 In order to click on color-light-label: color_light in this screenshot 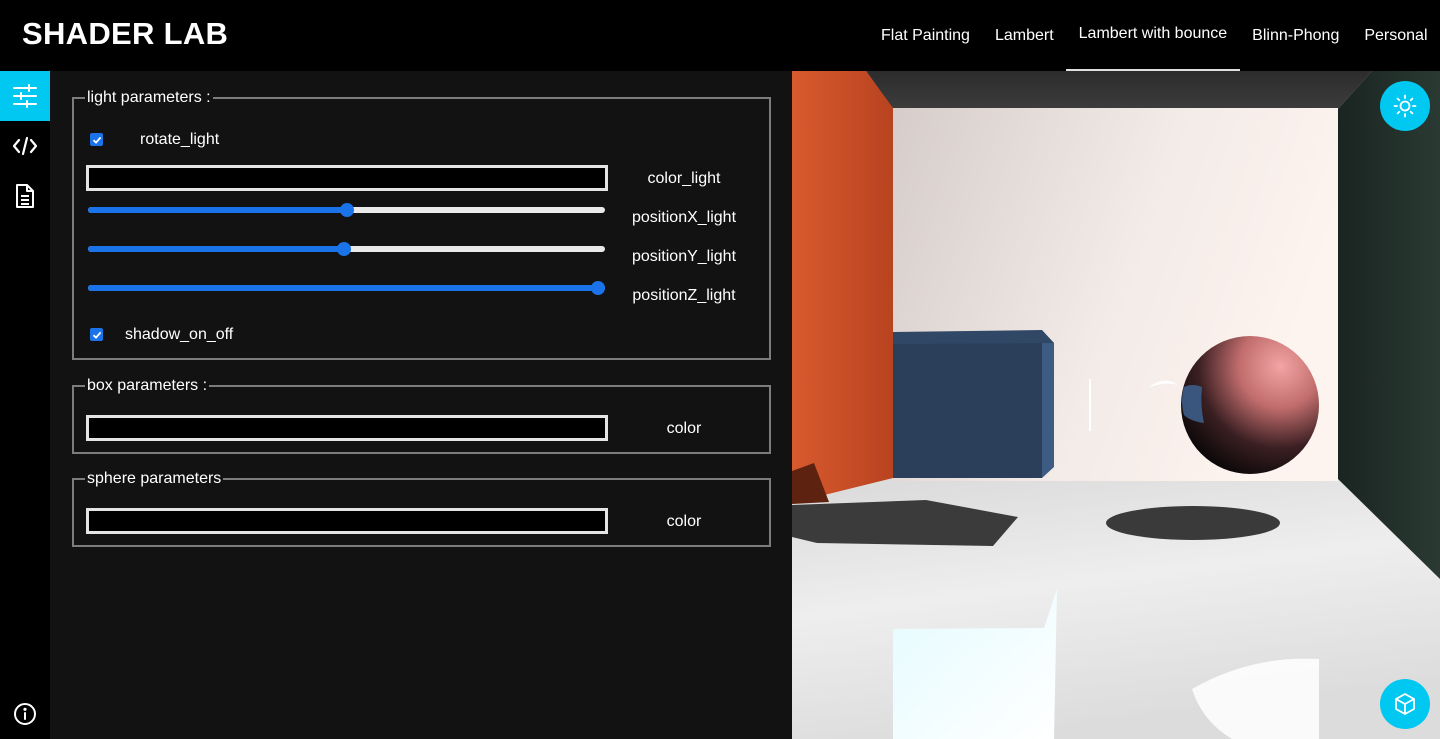, I will do `click(684, 178)`.